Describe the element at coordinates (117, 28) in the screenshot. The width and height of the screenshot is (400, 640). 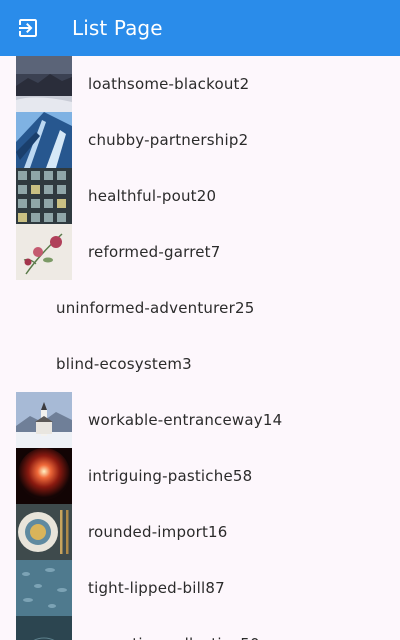
I see `page-title: List Page` at that location.